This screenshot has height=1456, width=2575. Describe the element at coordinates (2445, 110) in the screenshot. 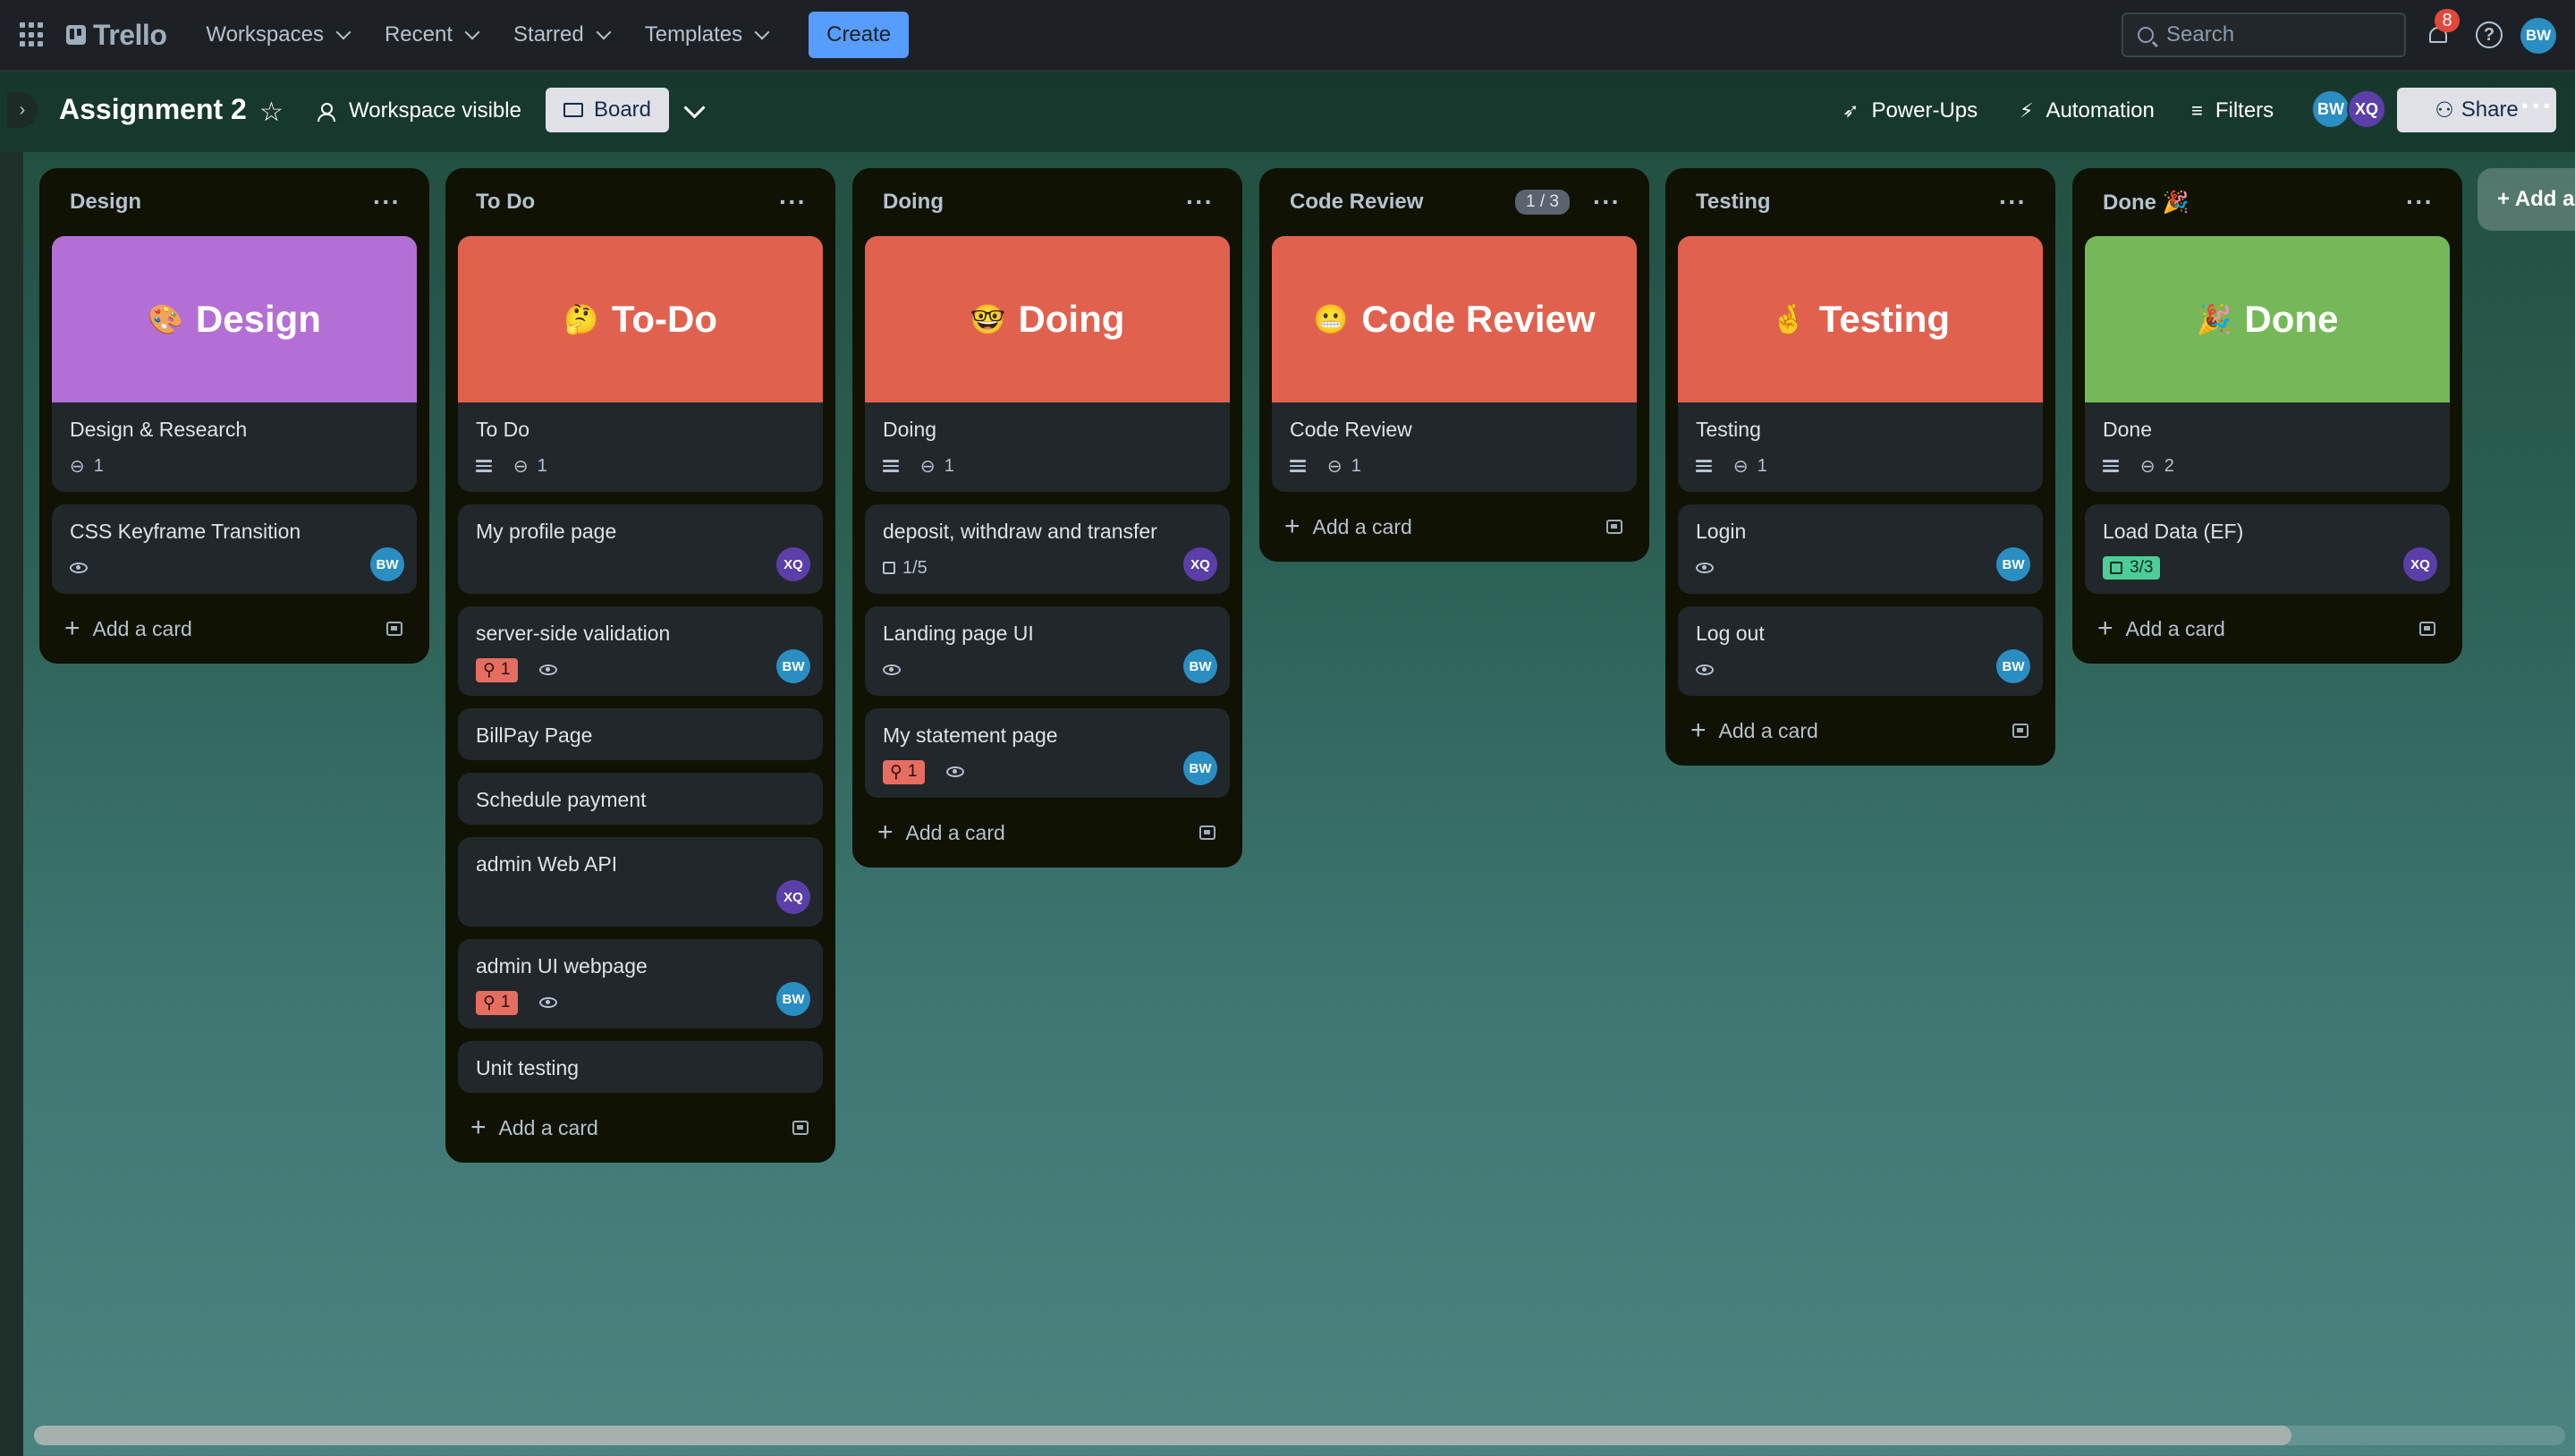

I see `add-person-icon: ⚇` at that location.